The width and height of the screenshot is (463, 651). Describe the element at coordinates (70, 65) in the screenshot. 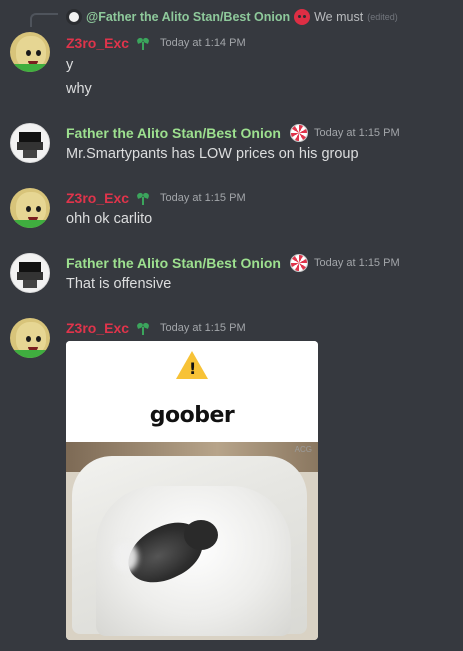

I see `message-content: y` at that location.